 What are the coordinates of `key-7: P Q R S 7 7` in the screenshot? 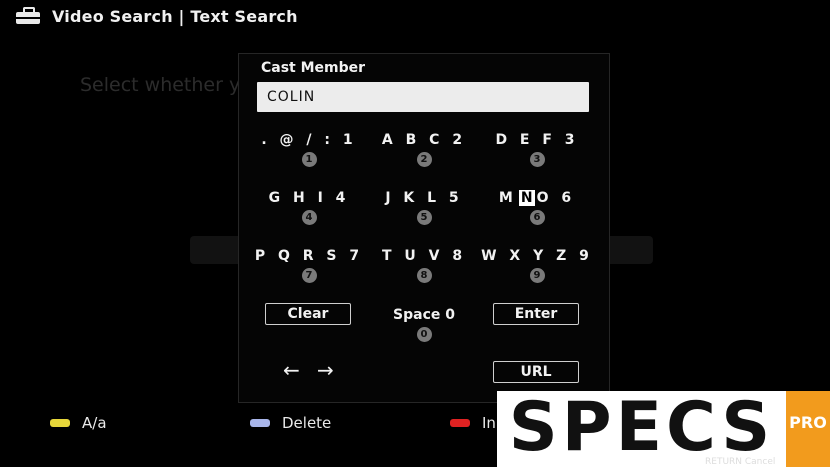 It's located at (309, 265).